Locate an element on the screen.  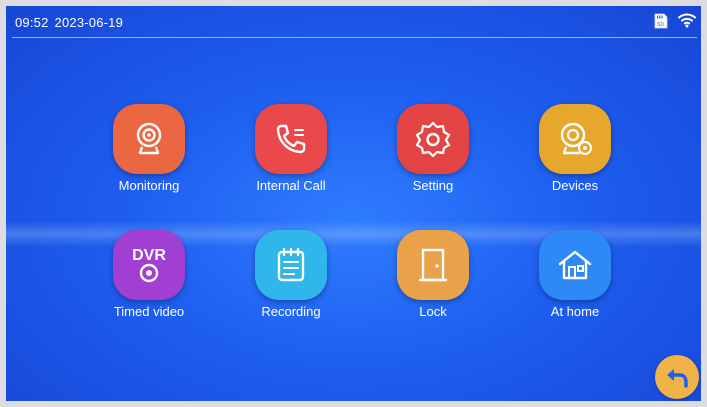
back-arrow-icon is located at coordinates (677, 378).